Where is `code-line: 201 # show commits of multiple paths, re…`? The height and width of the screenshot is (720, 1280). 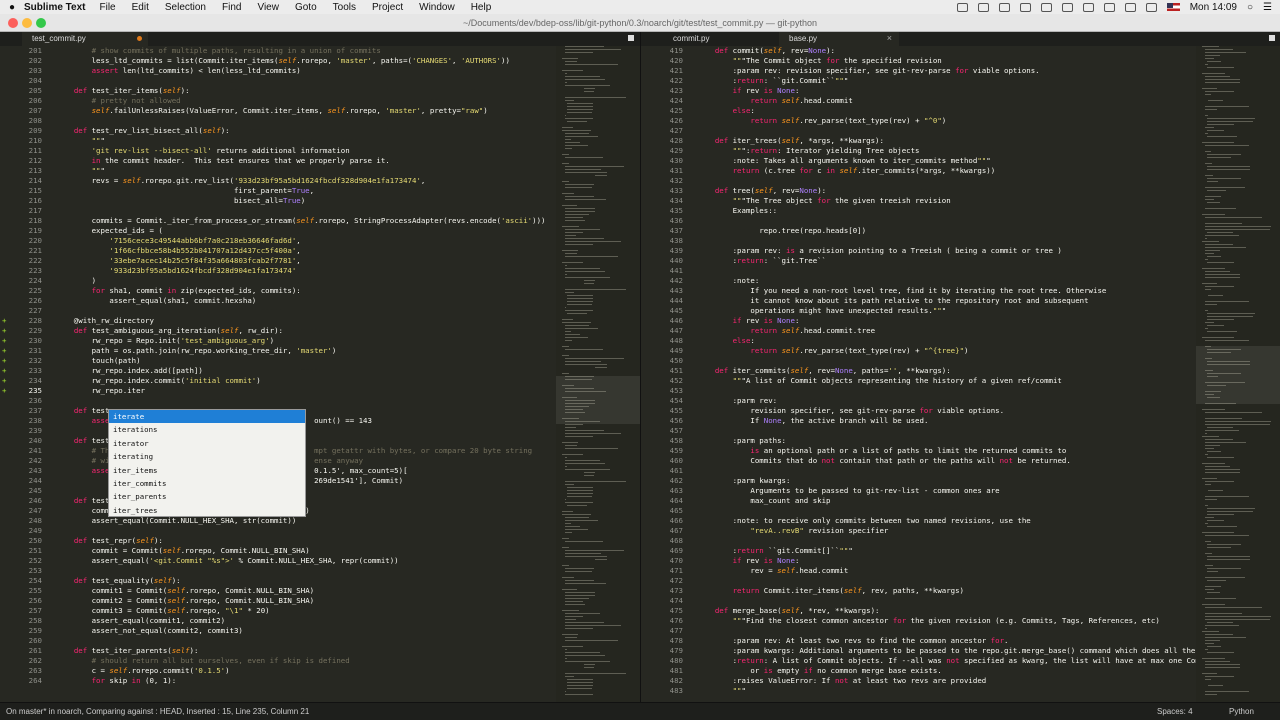
code-line: 201 # show commits of multiple paths, re… is located at coordinates (320, 51).